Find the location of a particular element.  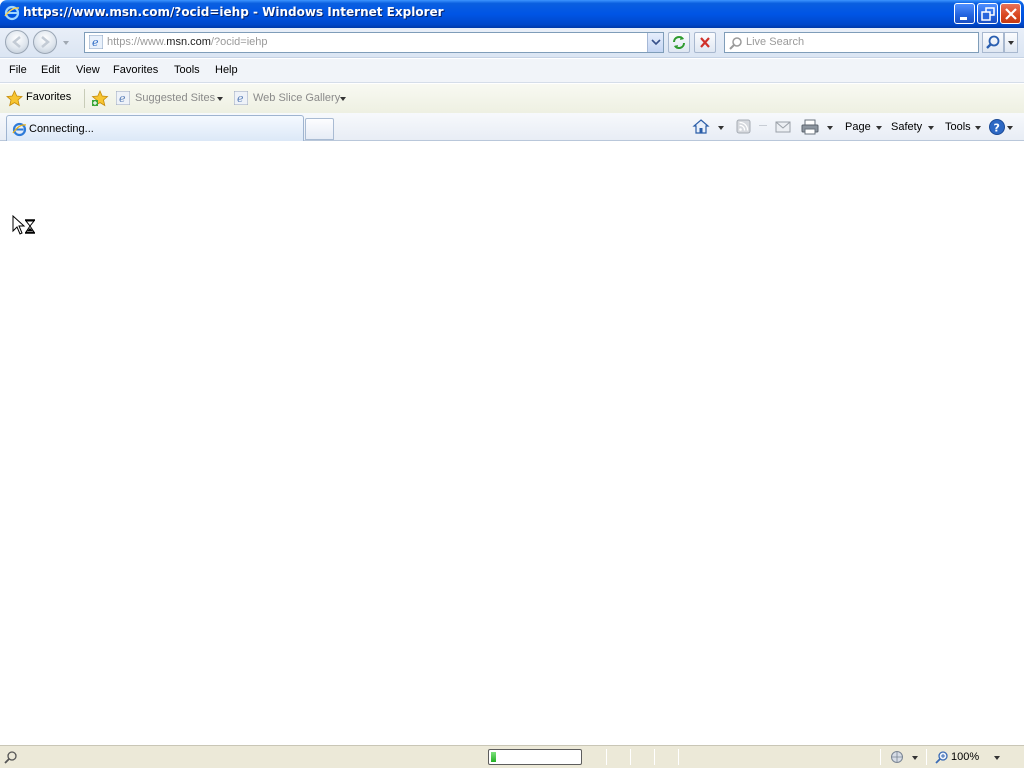

magnifier-icon is located at coordinates (993, 42).